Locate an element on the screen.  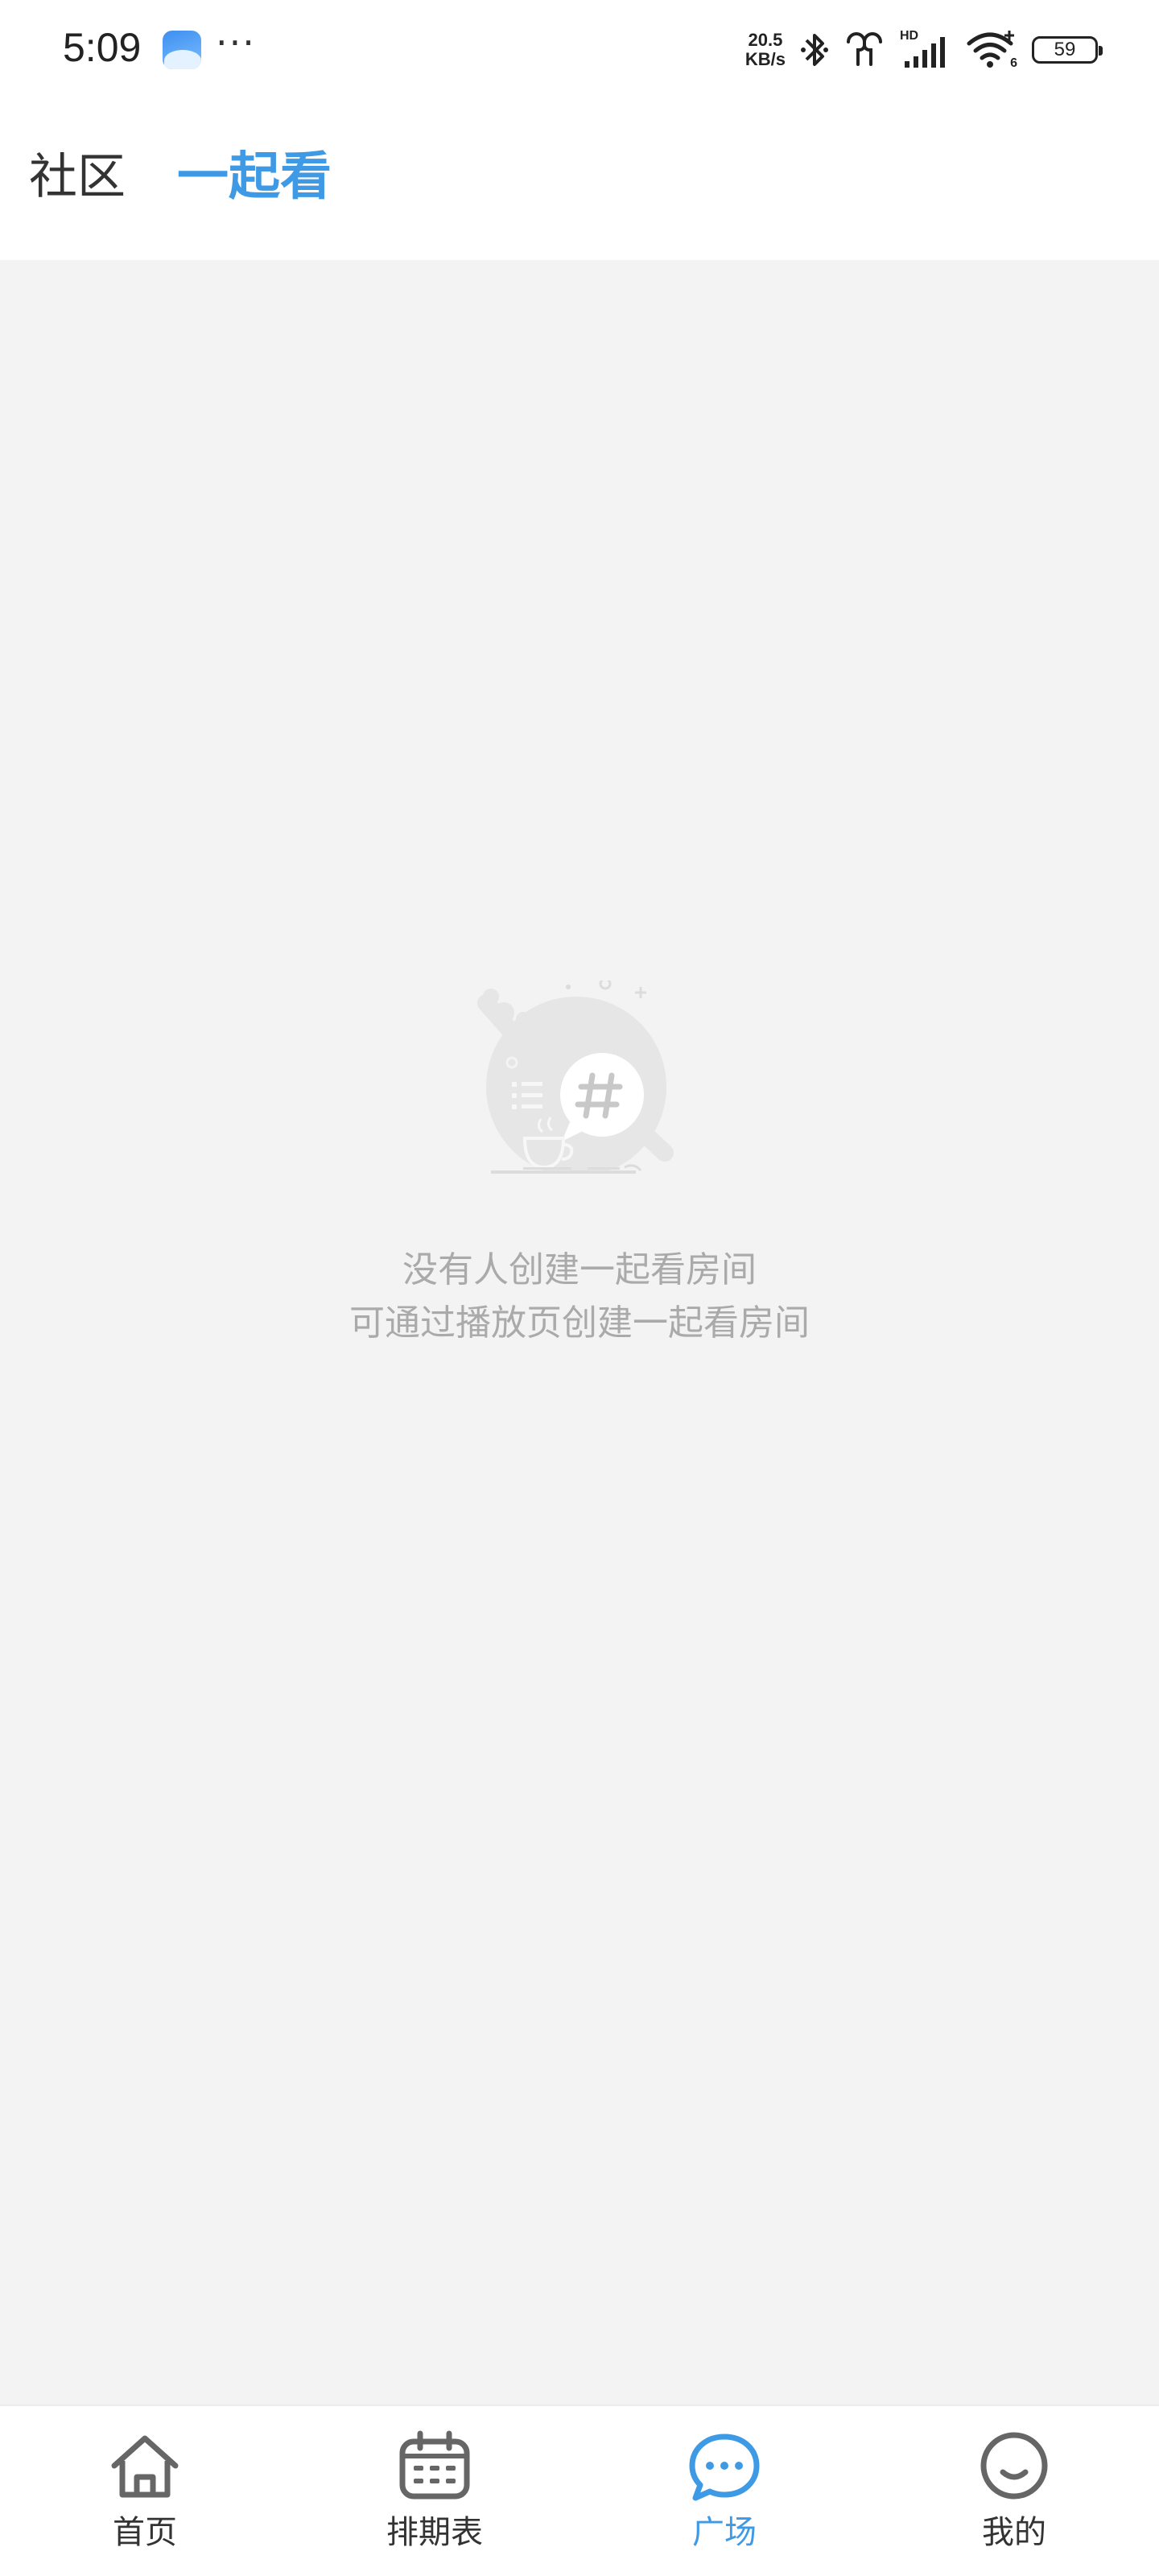
notification-app-icon is located at coordinates (182, 50).